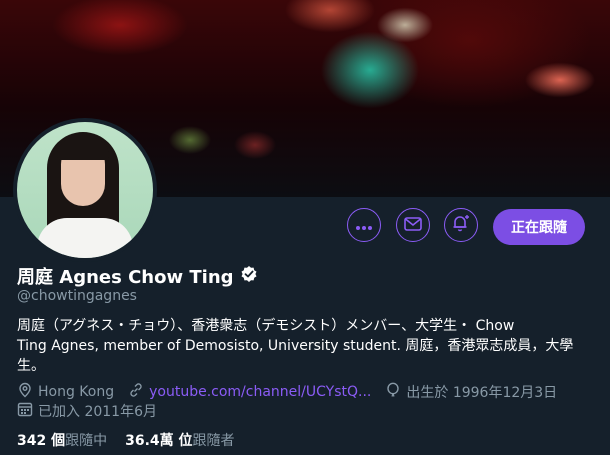 The height and width of the screenshot is (455, 610). I want to click on following-button: 正在跟隨, so click(539, 227).